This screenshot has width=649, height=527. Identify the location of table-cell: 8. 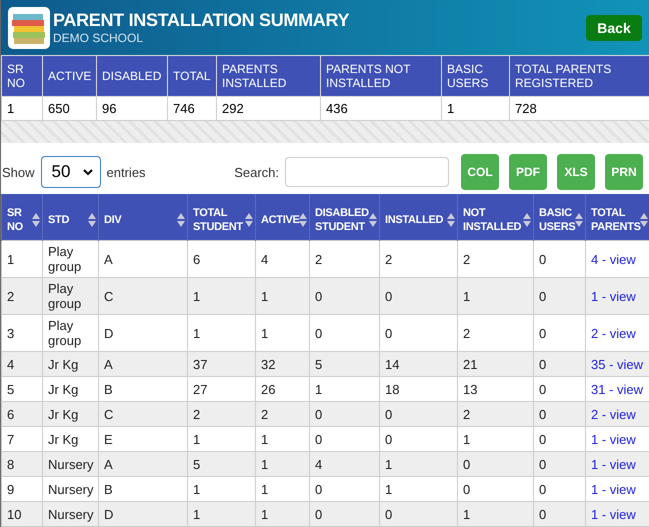
(22, 464).